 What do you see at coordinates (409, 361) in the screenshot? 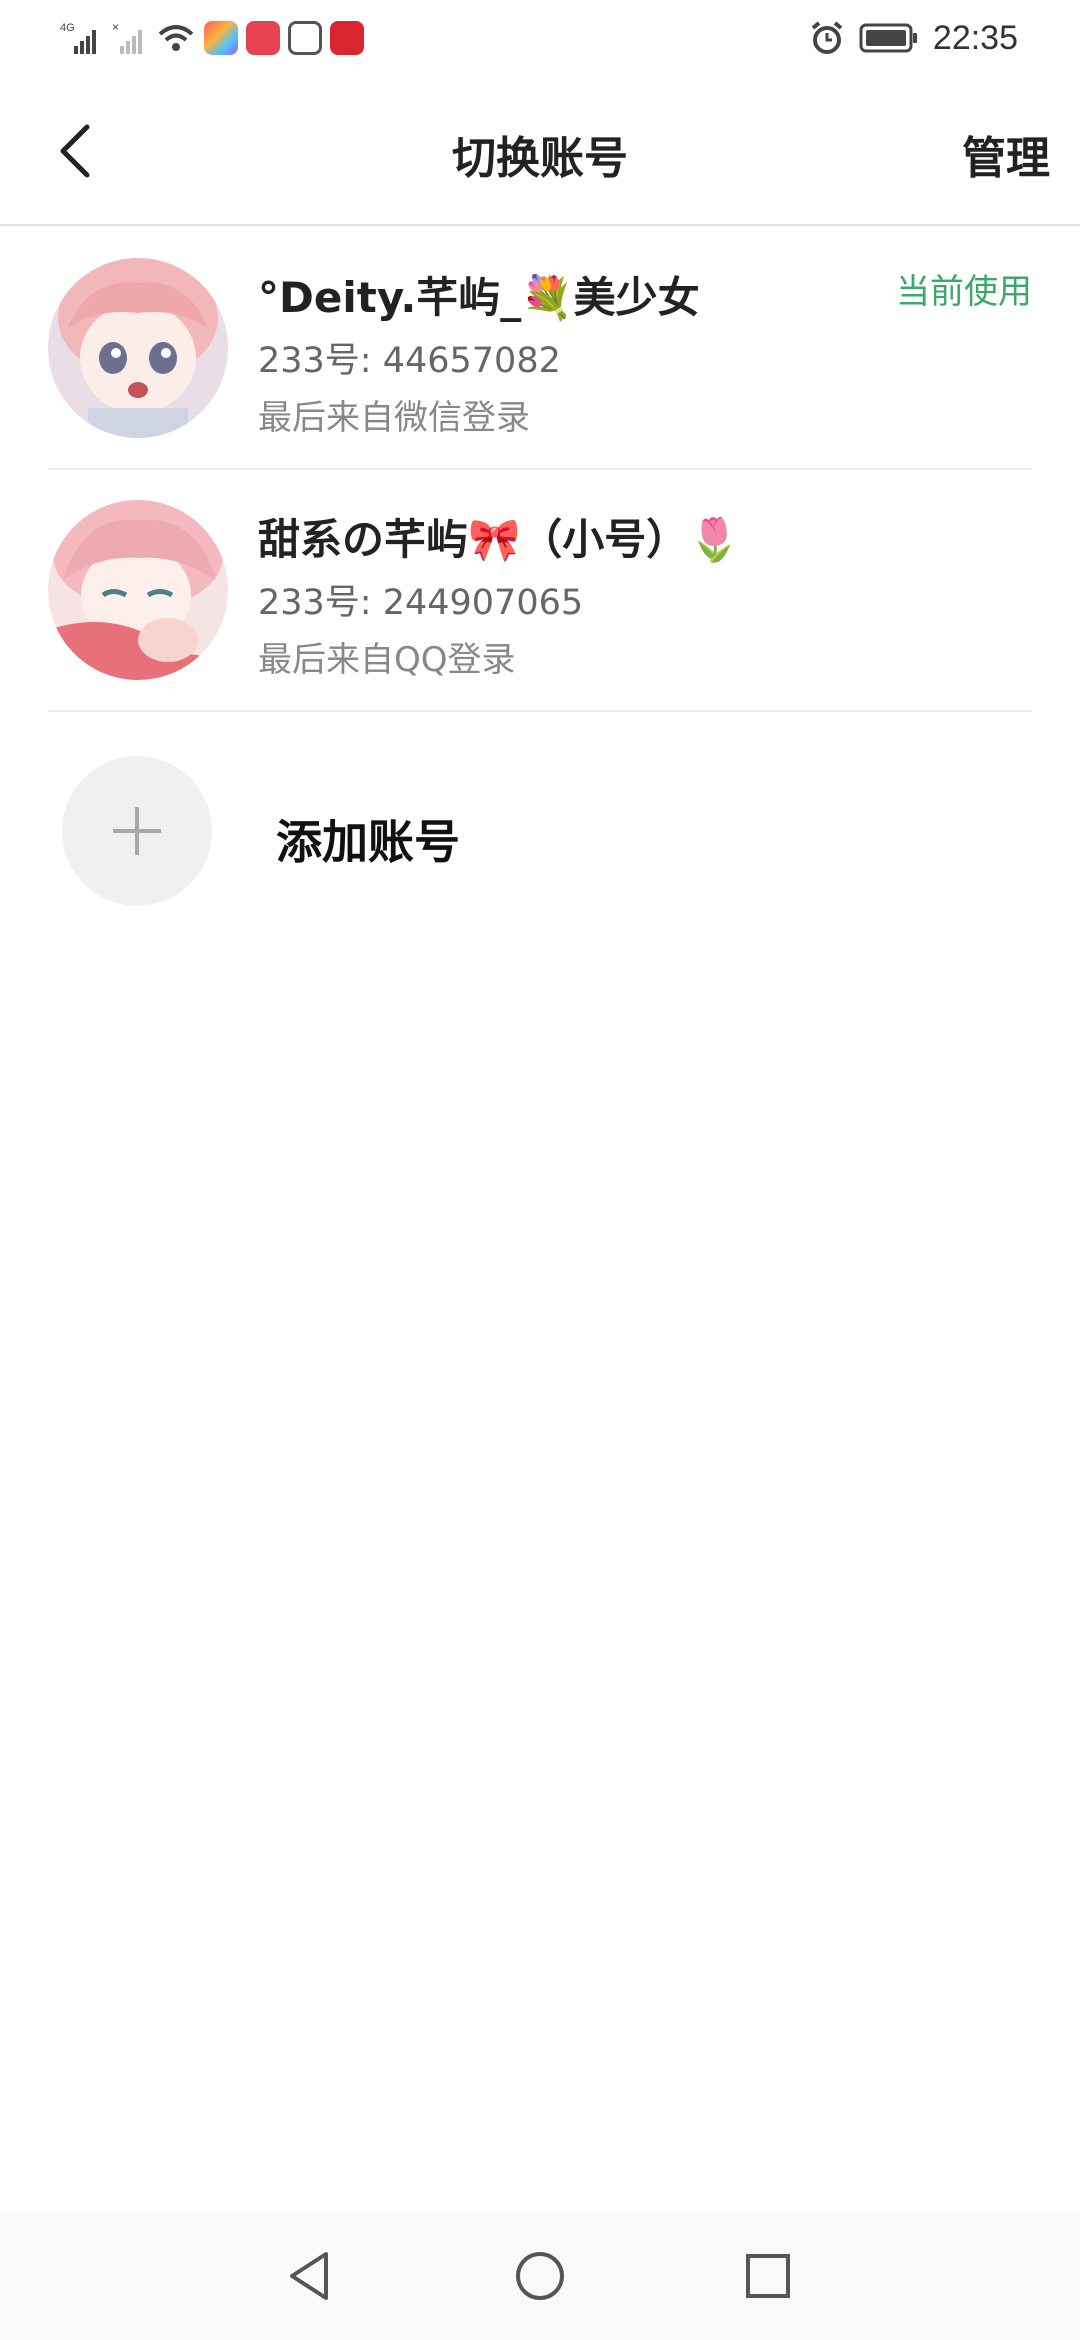
I see `account-id: 233号: 44657082` at bounding box center [409, 361].